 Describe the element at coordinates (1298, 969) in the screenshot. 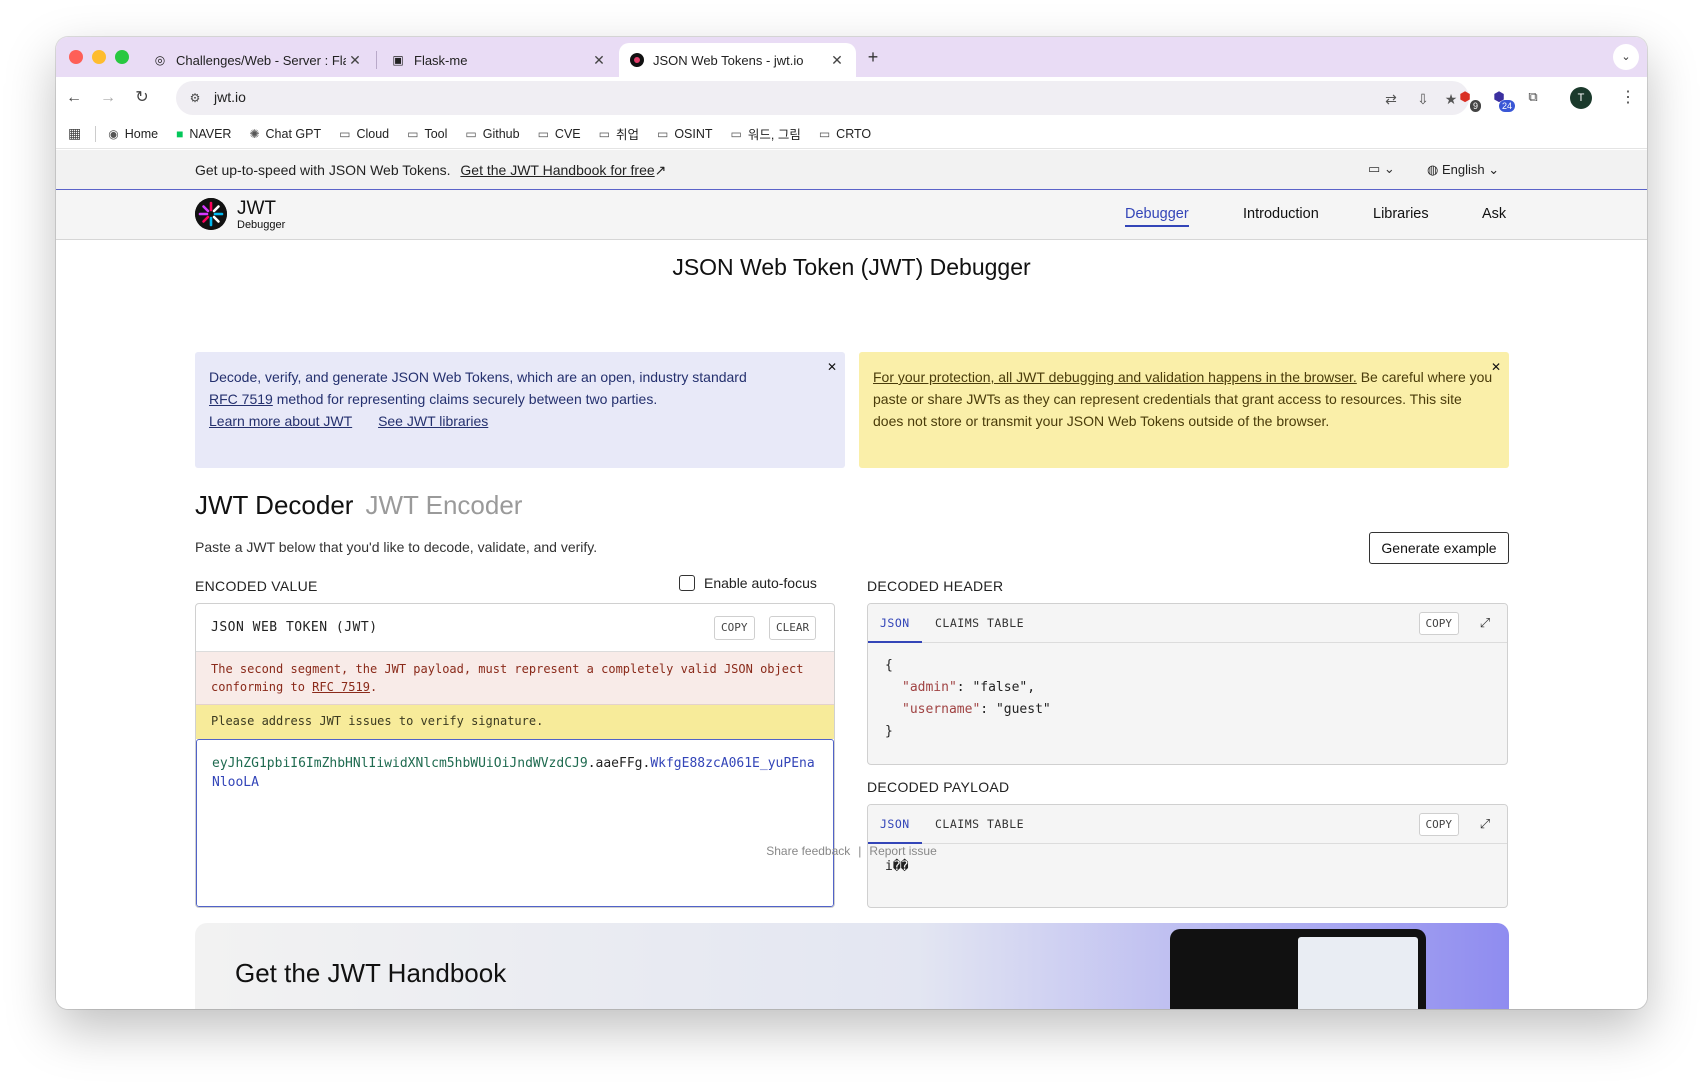

I see `handbook-device-image` at that location.